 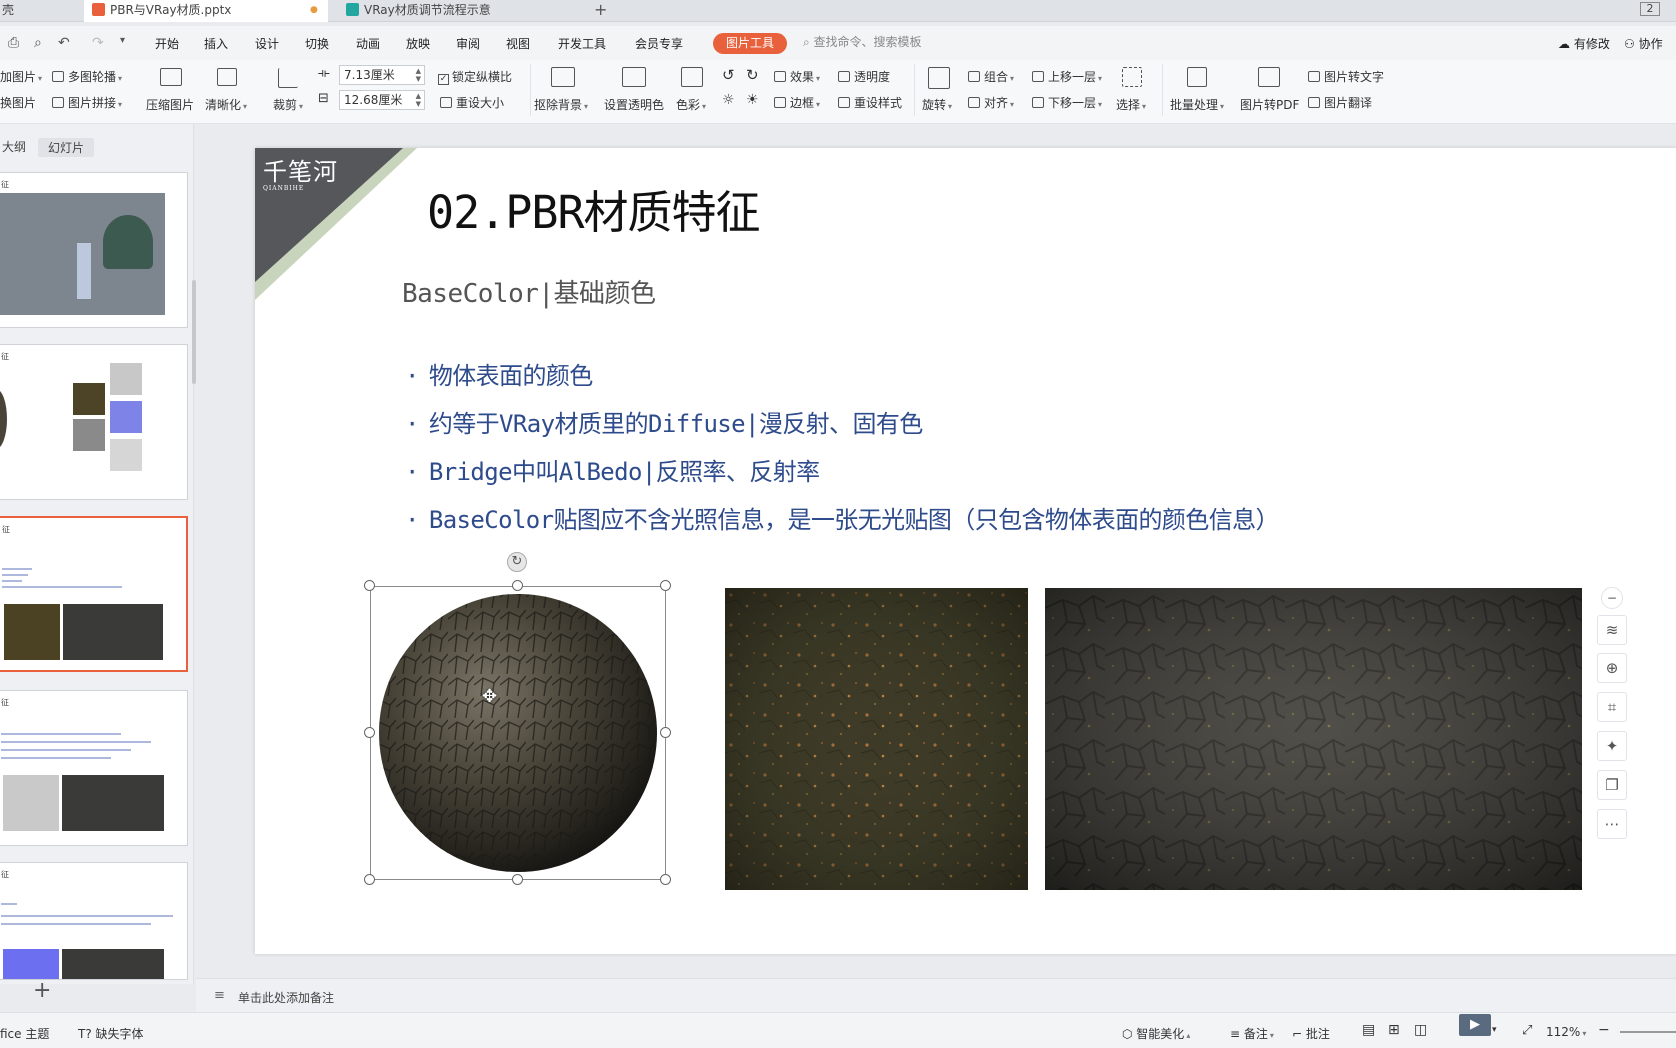 What do you see at coordinates (529, 291) in the screenshot?
I see `slide-subtitle: BaseColor|基础颜色` at bounding box center [529, 291].